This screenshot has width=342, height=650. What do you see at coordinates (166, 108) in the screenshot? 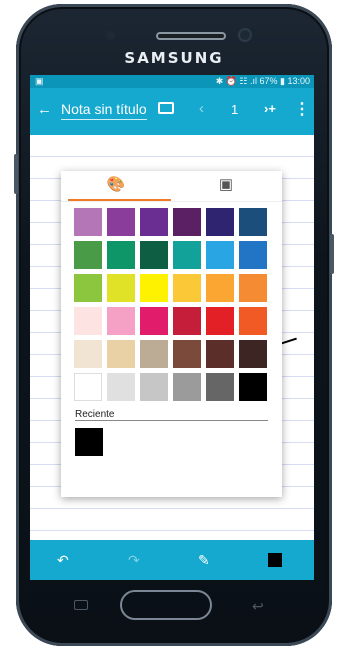
I see `cast-icon` at bounding box center [166, 108].